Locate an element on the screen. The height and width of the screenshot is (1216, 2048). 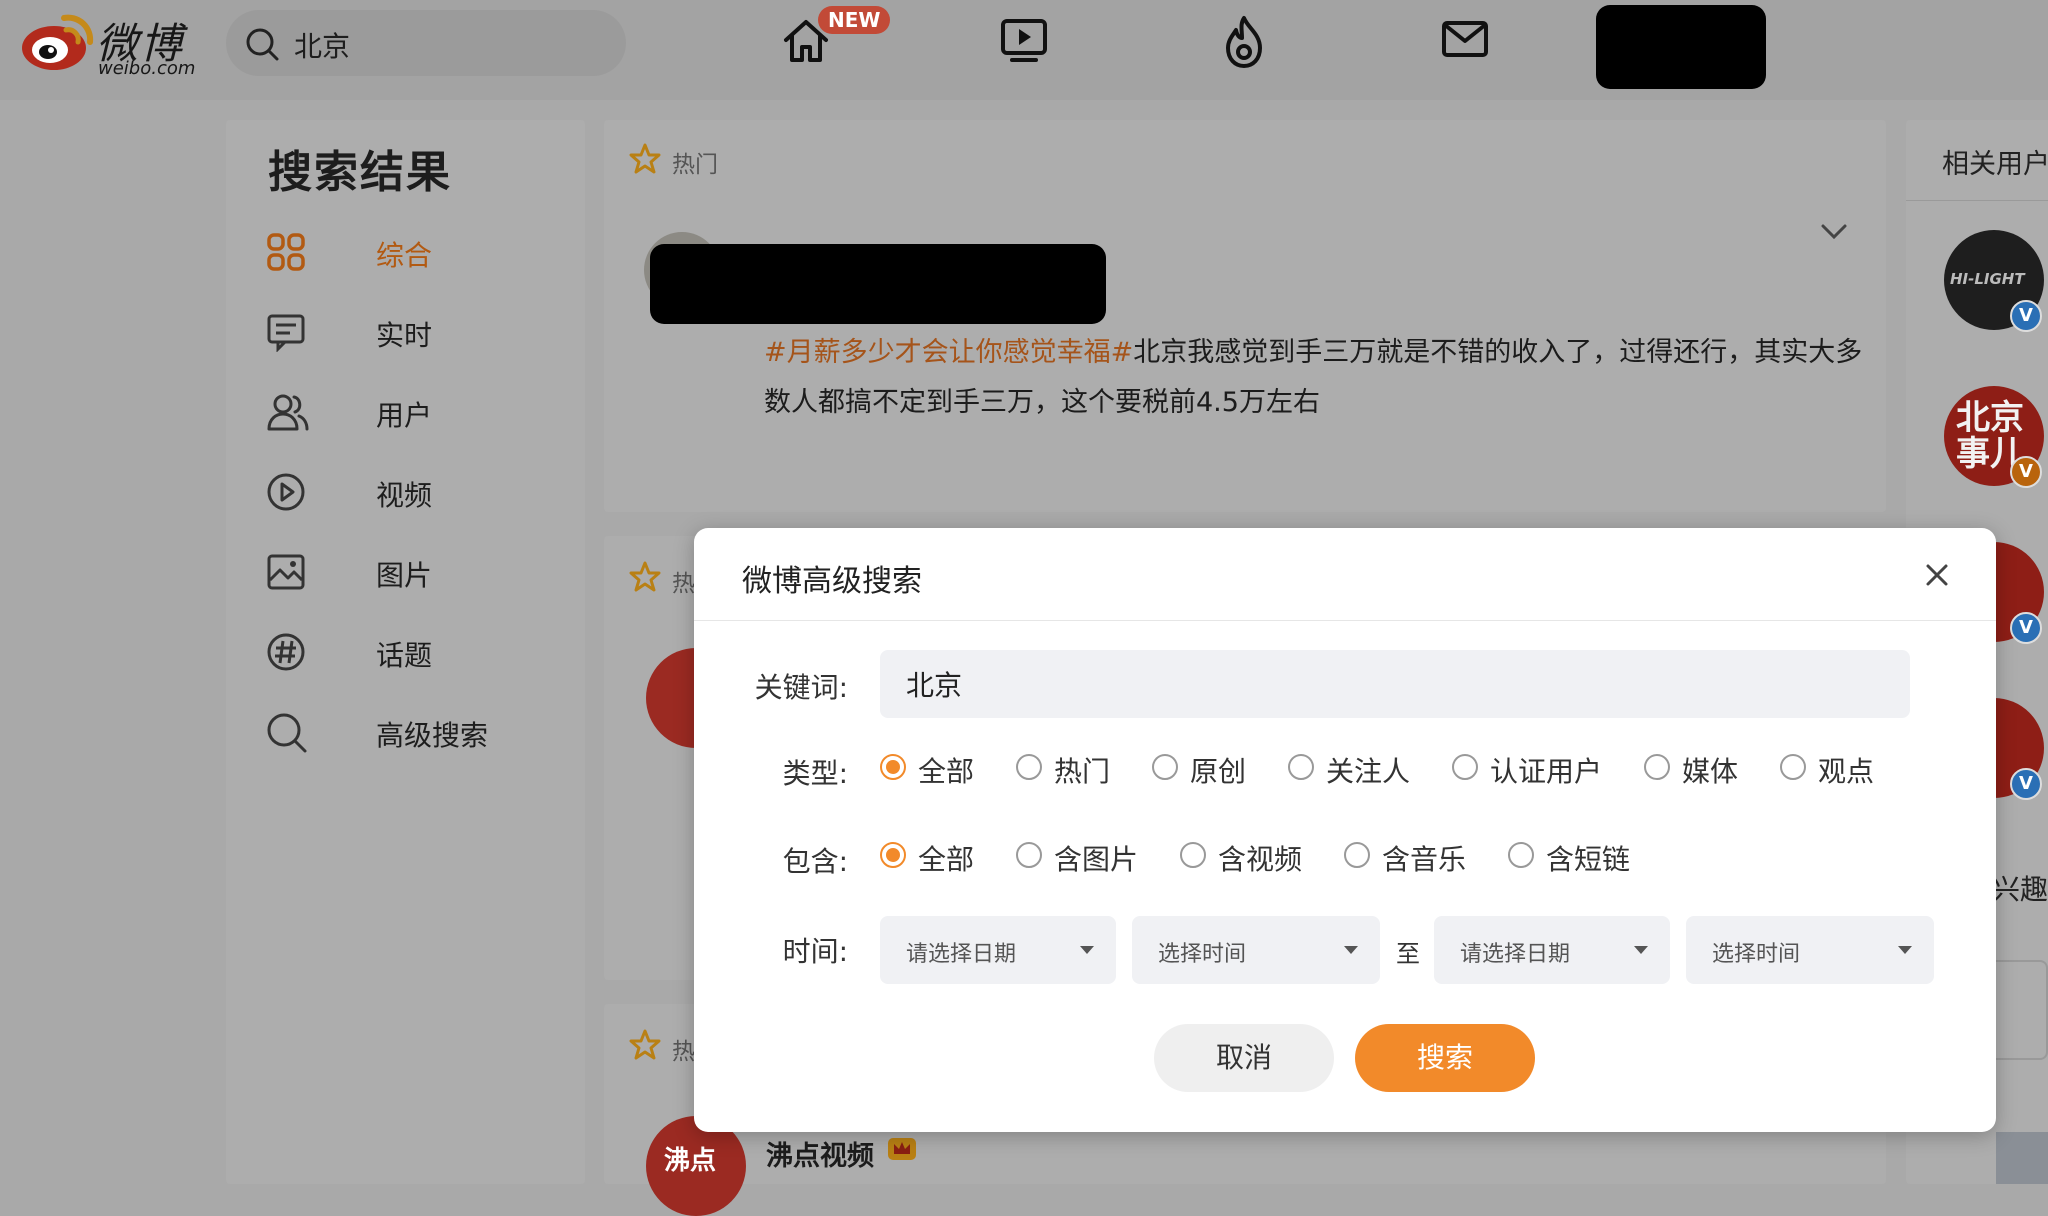
sidebar-item-topics: 话题 is located at coordinates (416, 652).